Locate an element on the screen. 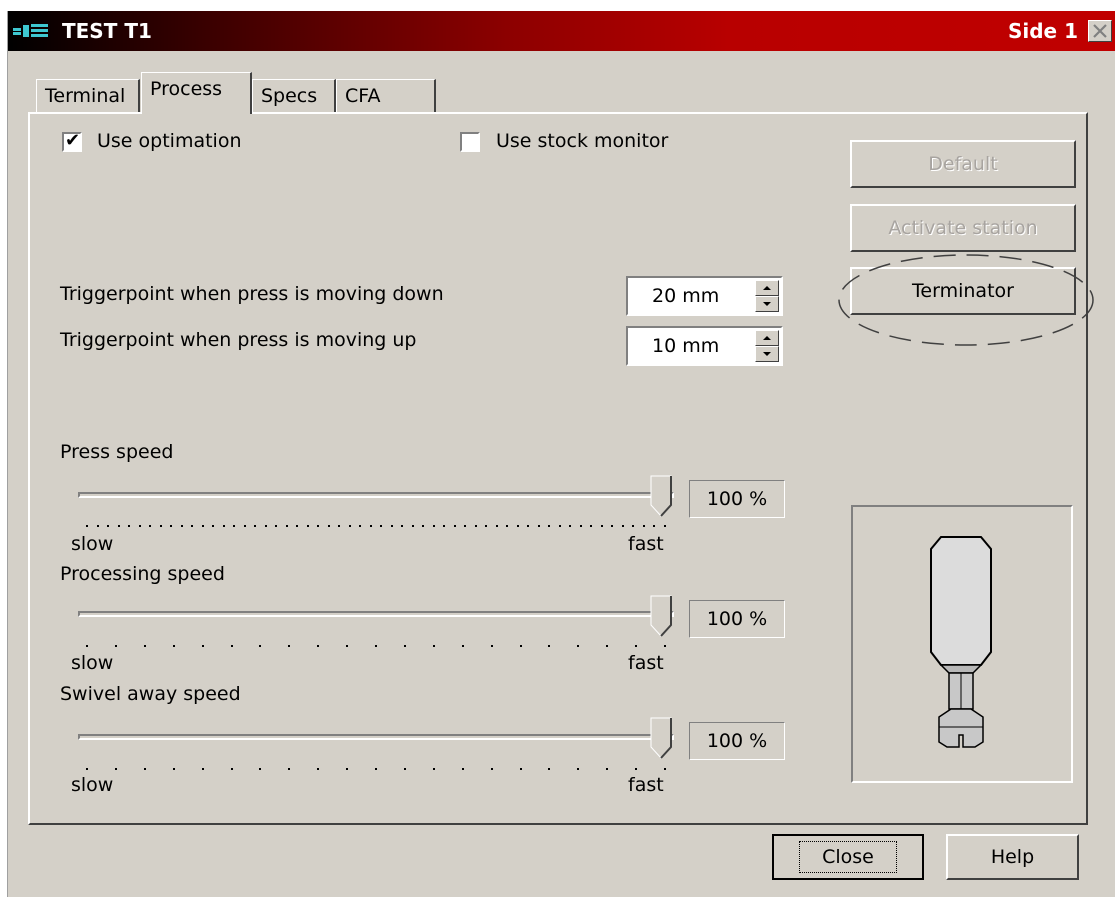 The image size is (1115, 897). close-window-button is located at coordinates (1100, 31).